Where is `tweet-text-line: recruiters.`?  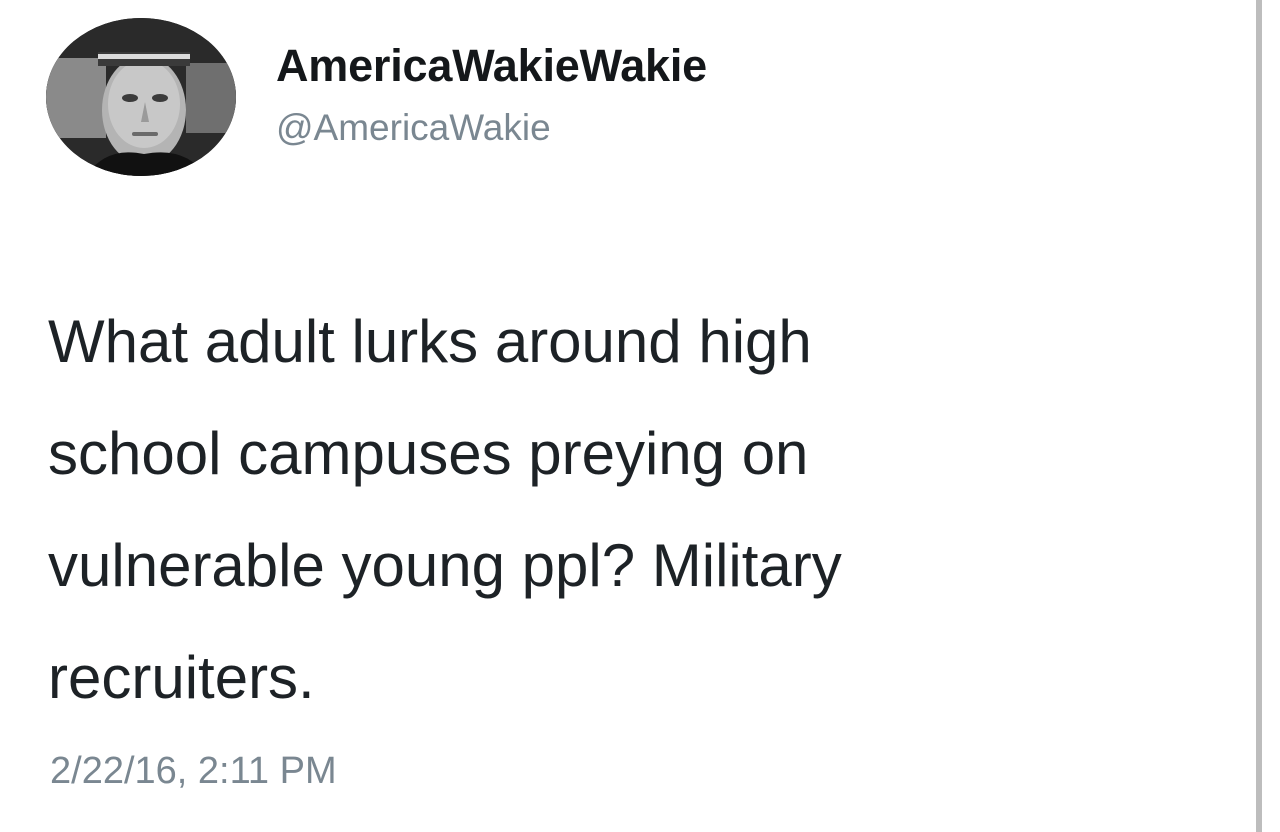 tweet-text-line: recruiters. is located at coordinates (181, 677).